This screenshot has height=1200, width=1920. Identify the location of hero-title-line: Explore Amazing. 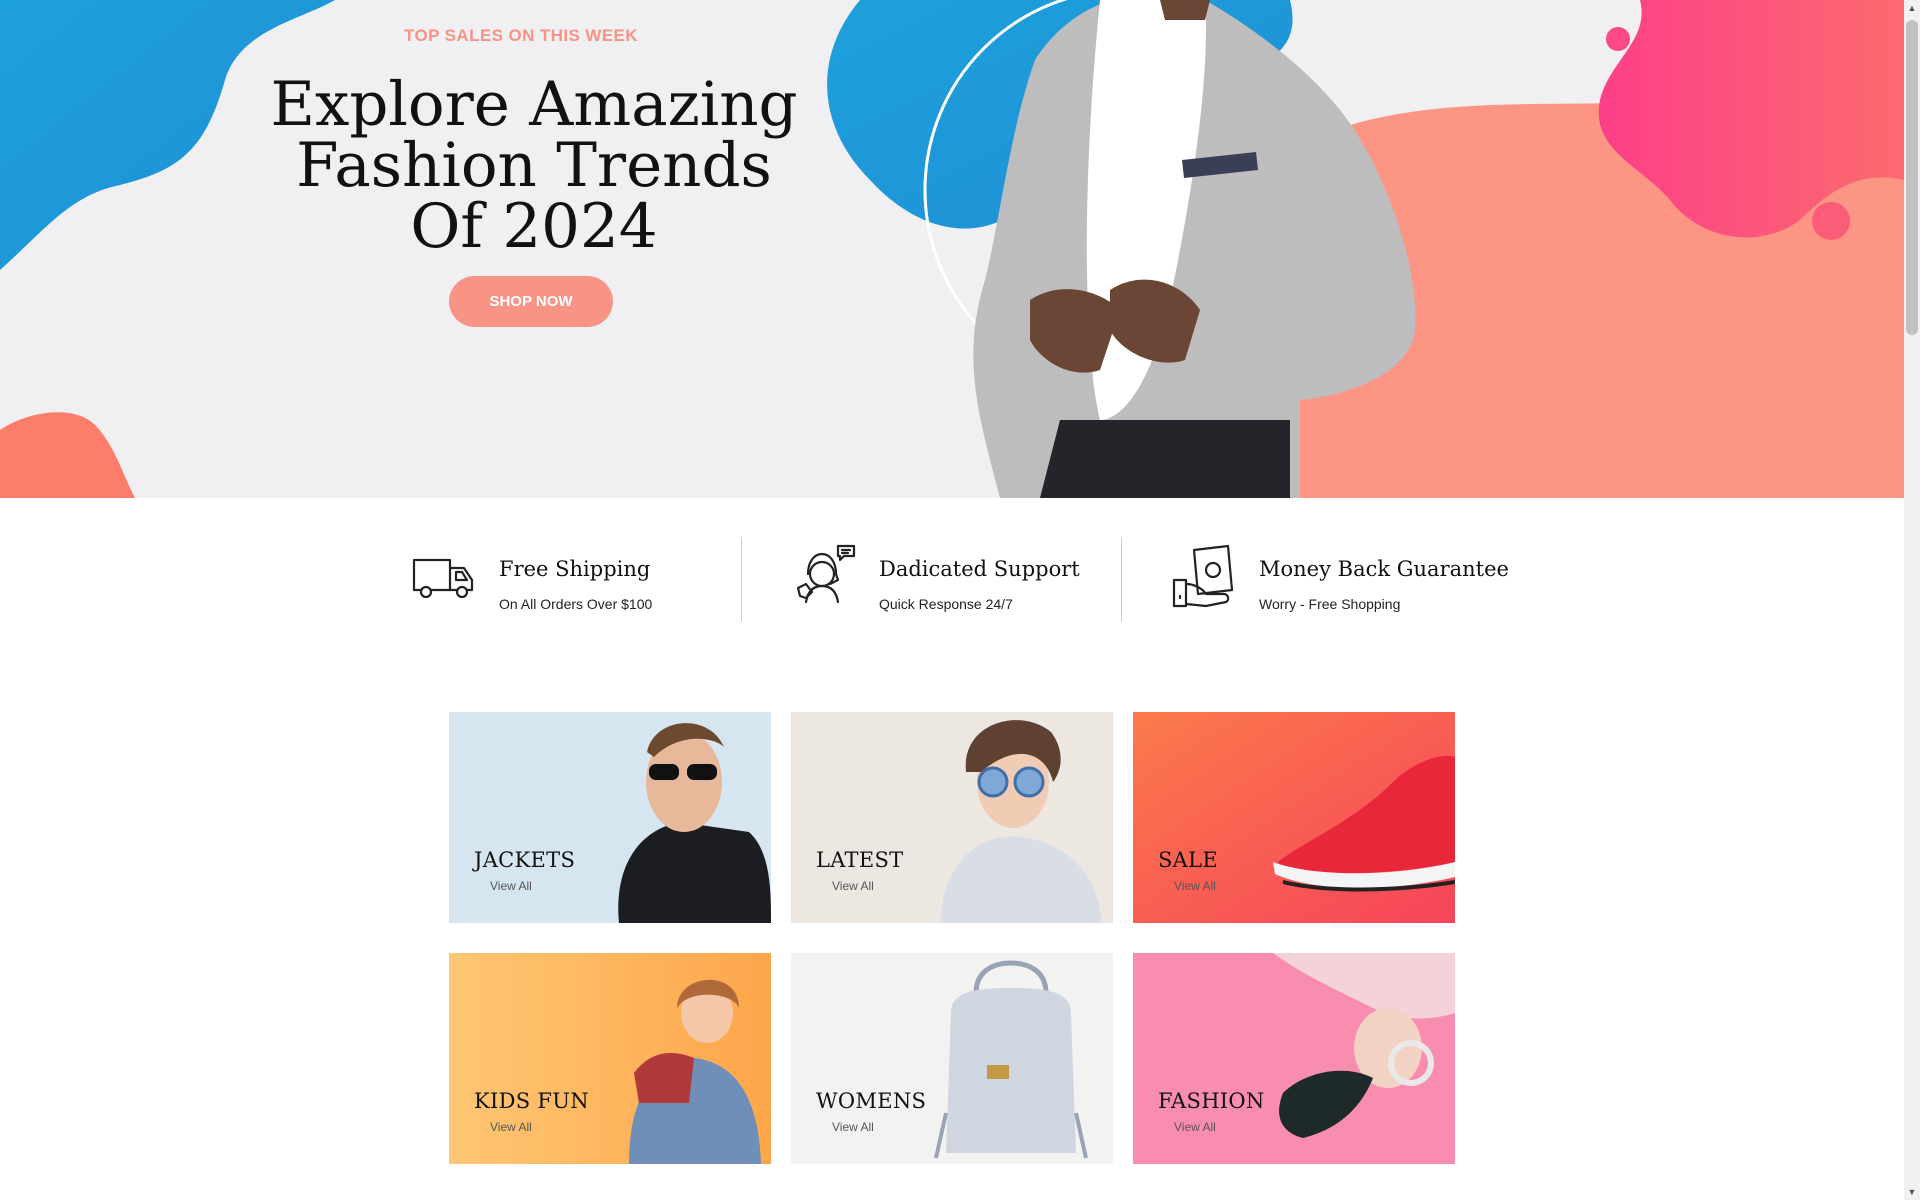
(534, 104).